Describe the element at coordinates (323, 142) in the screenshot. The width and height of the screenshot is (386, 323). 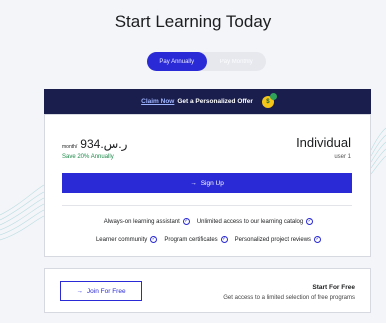
I see `plan-name: Individual` at that location.